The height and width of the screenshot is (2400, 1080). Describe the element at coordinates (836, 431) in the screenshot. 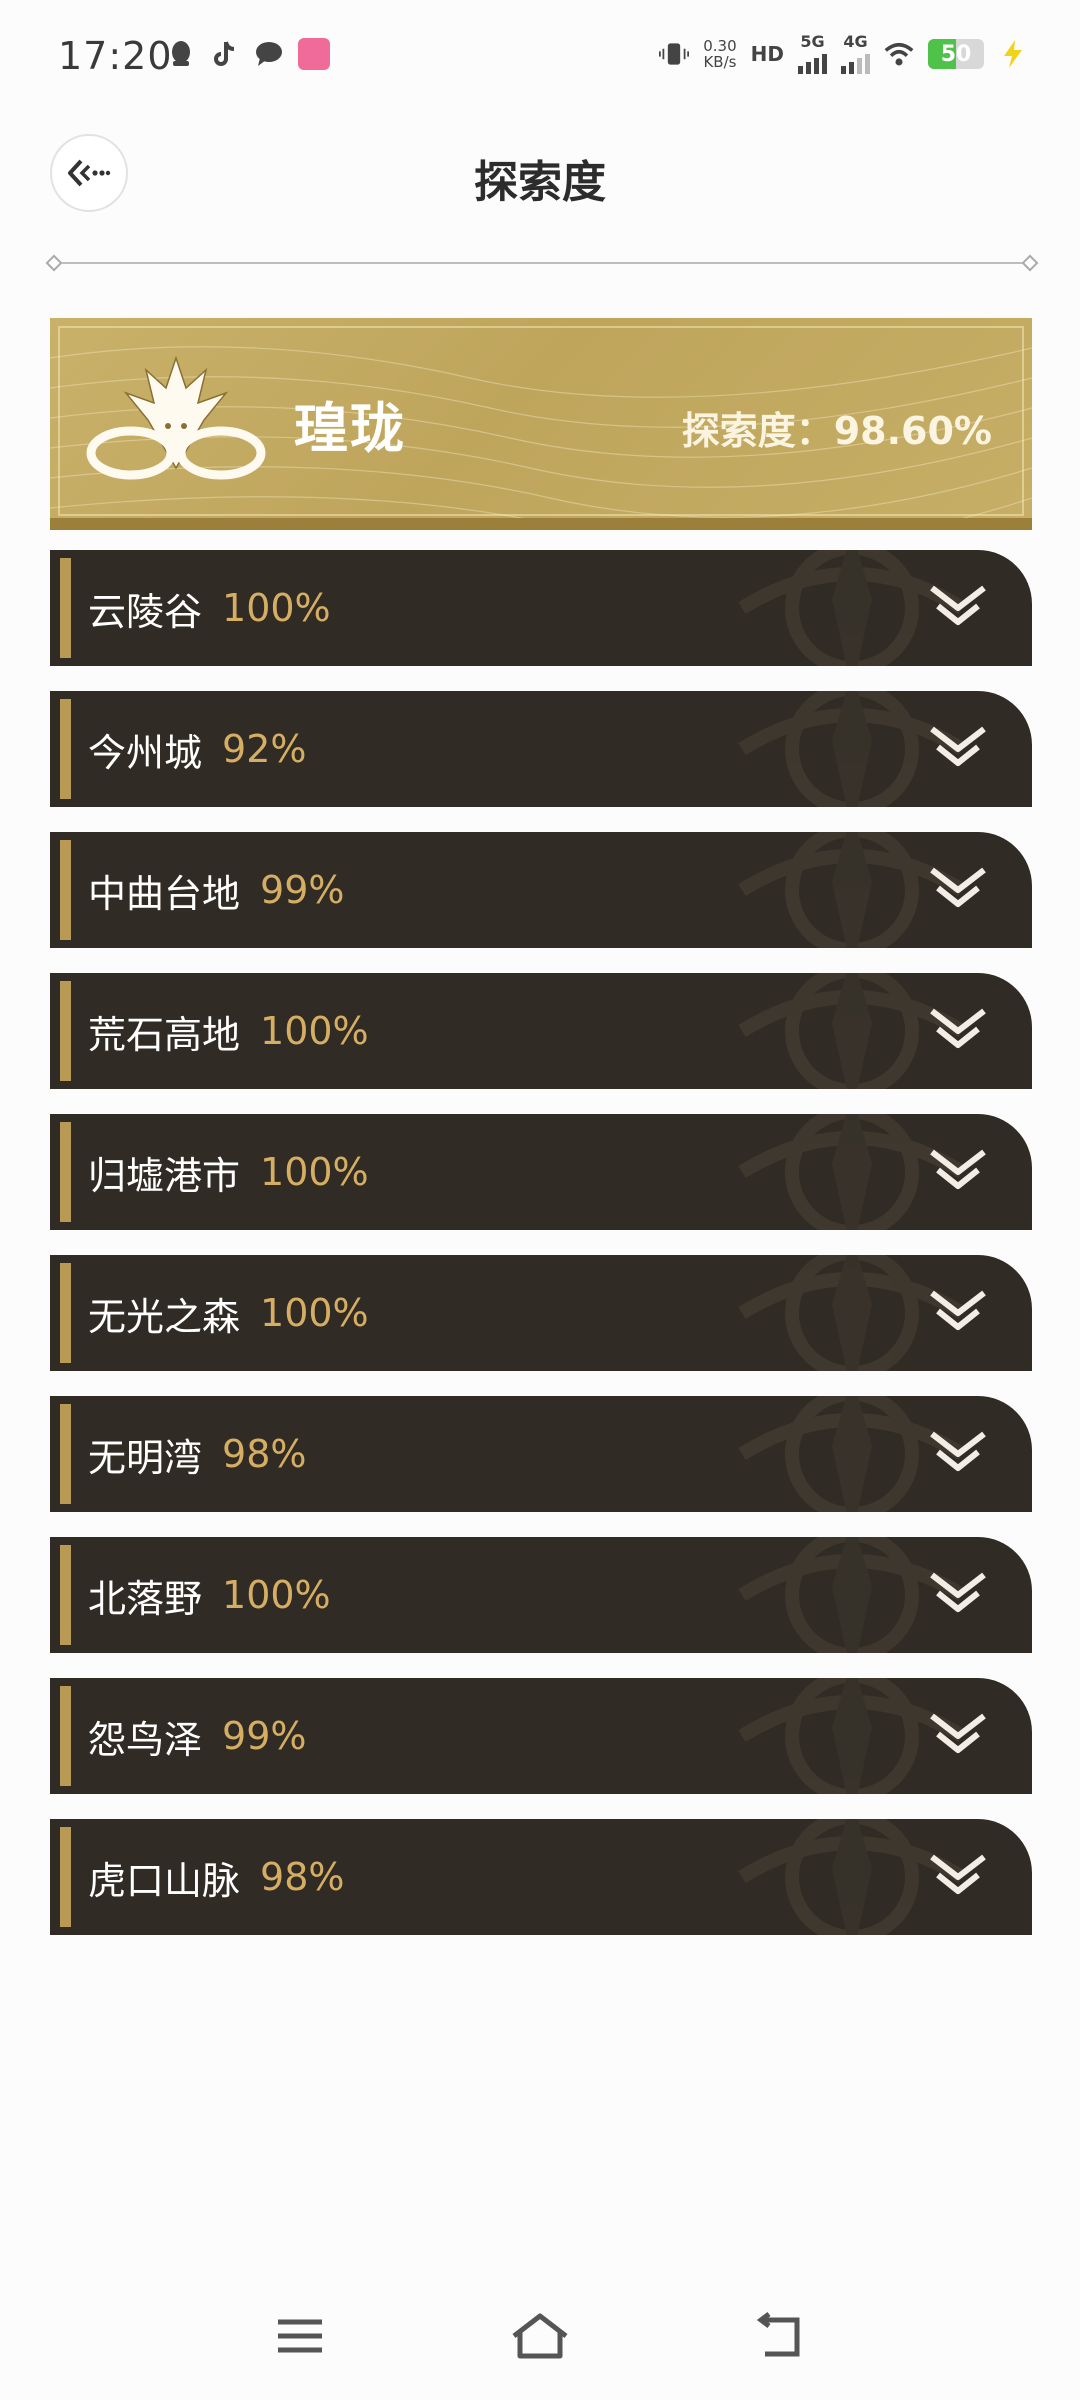

I see `region-exploration: 探索度：98.60%` at that location.